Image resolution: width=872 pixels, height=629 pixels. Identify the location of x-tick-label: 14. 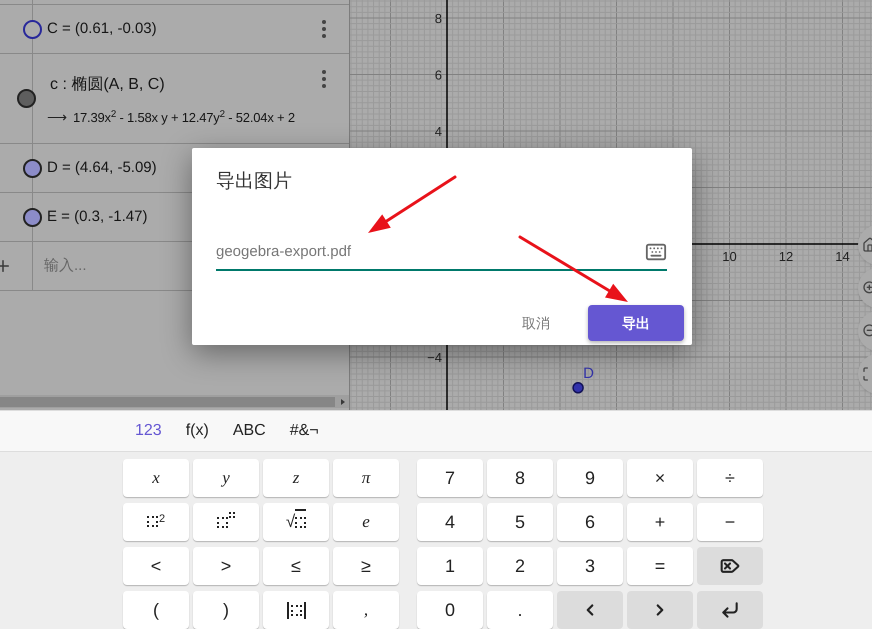
(842, 256).